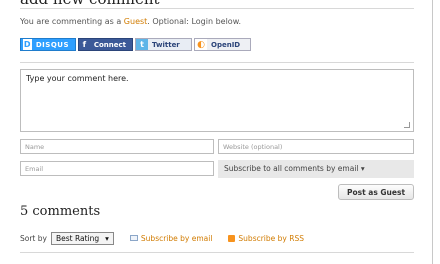  Describe the element at coordinates (117, 146) in the screenshot. I see `name-field: Name` at that location.